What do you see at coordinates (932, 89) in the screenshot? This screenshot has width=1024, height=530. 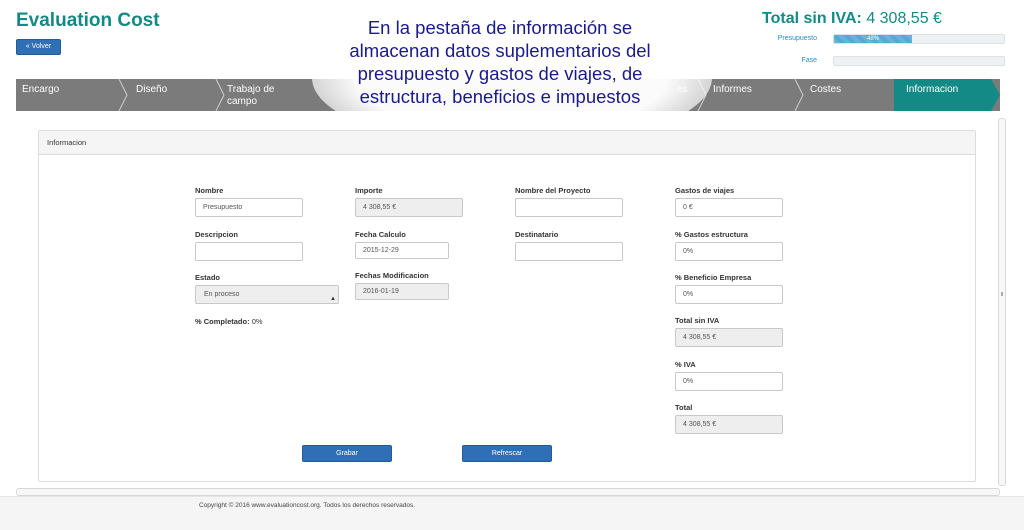 I see `step-label: Informacion` at bounding box center [932, 89].